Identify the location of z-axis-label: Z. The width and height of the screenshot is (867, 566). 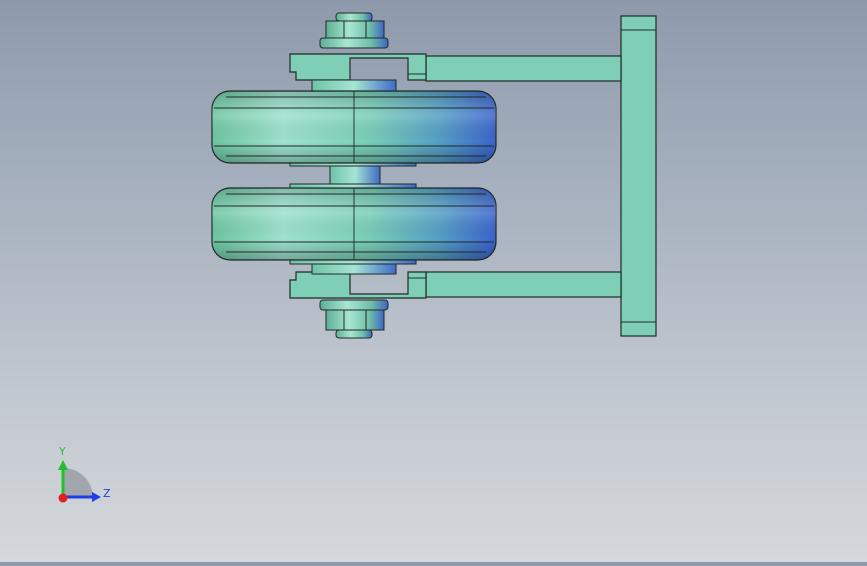
(107, 493).